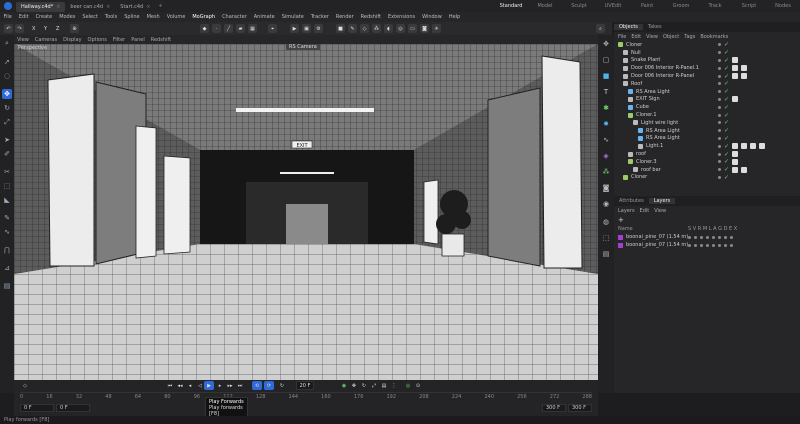 Image resolution: width=800 pixels, height=424 pixels. What do you see at coordinates (714, 37) in the screenshot?
I see `objects-menu-bookmarks: Bookmarks` at bounding box center [714, 37].